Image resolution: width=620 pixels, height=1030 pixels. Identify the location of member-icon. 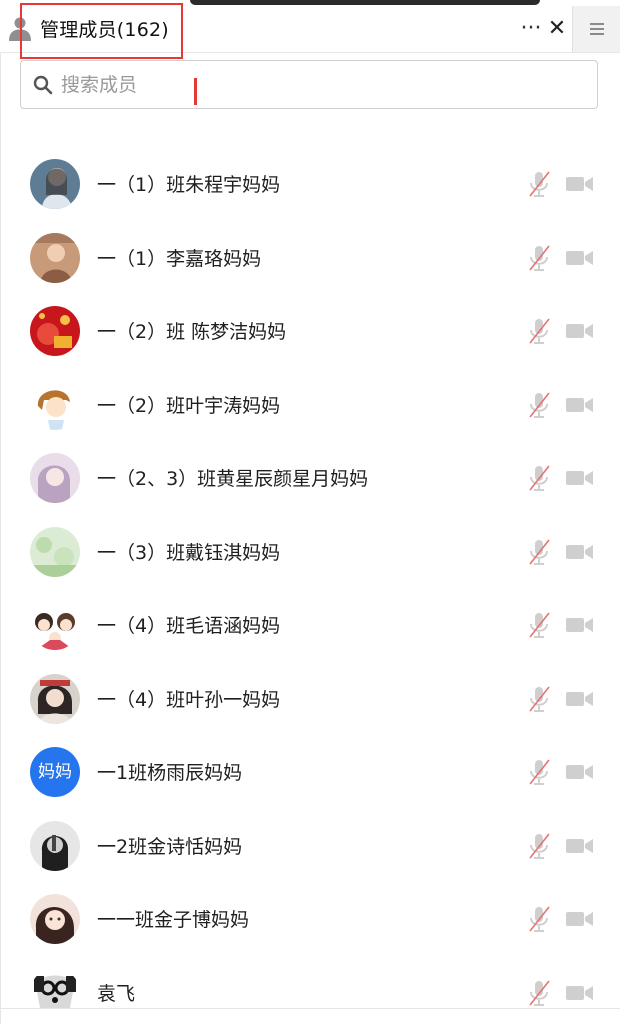
(20, 29).